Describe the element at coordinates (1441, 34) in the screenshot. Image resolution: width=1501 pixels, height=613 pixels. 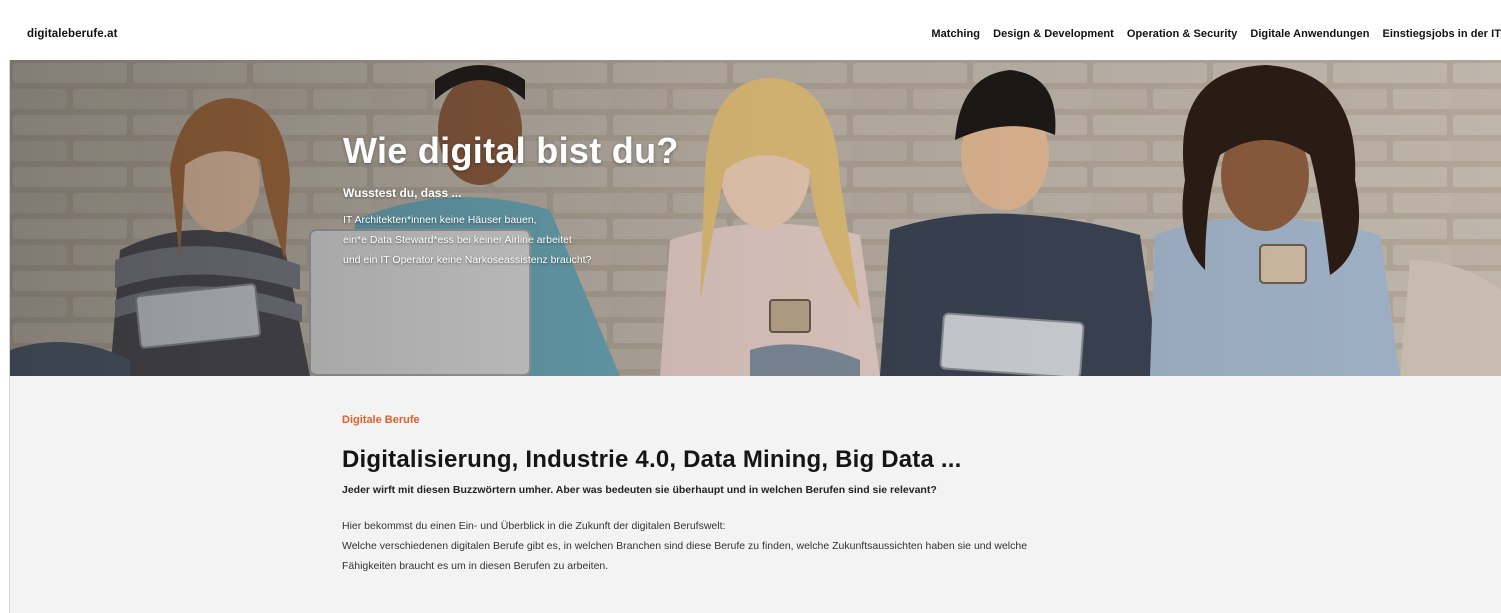
I see `nav-item-einstiegsjobs: Einstiegsjobs in der IT` at that location.